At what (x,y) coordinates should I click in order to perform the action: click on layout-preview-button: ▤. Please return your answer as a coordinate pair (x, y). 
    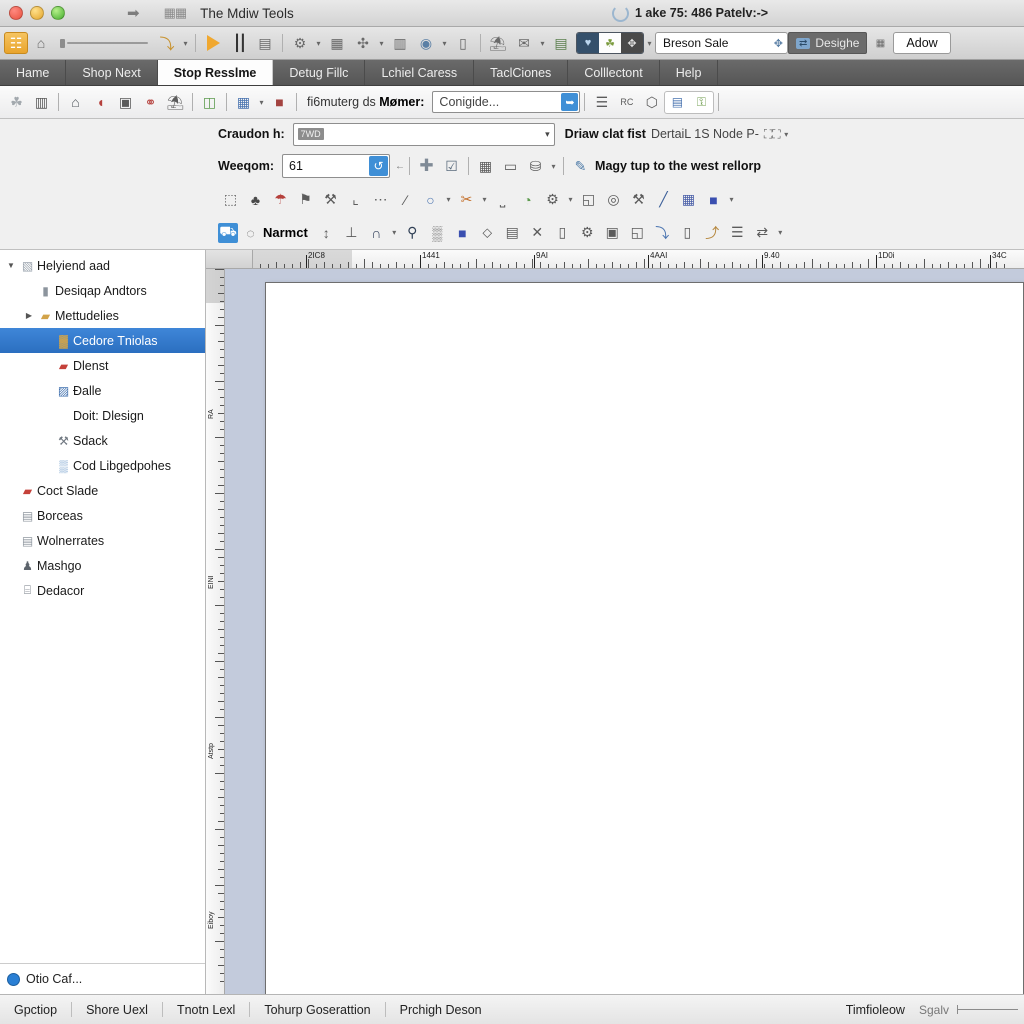
    Looking at the image, I should click on (561, 43).